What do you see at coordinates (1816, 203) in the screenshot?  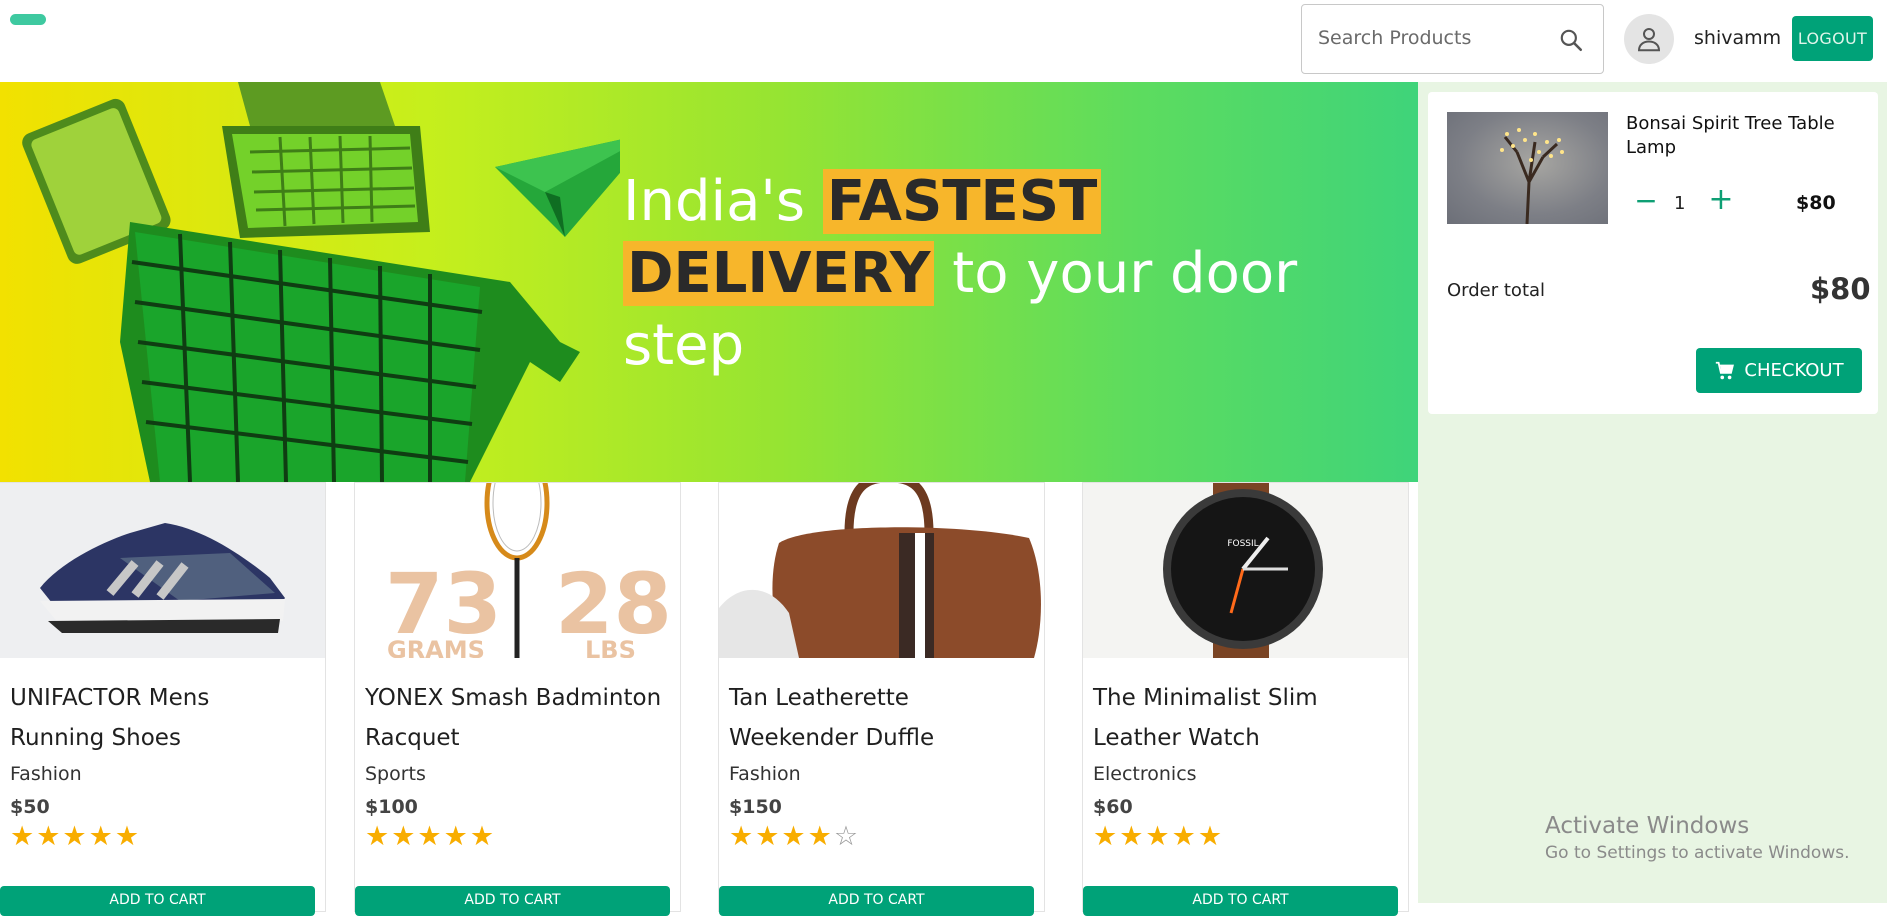 I see `cart-item-price: $80` at bounding box center [1816, 203].